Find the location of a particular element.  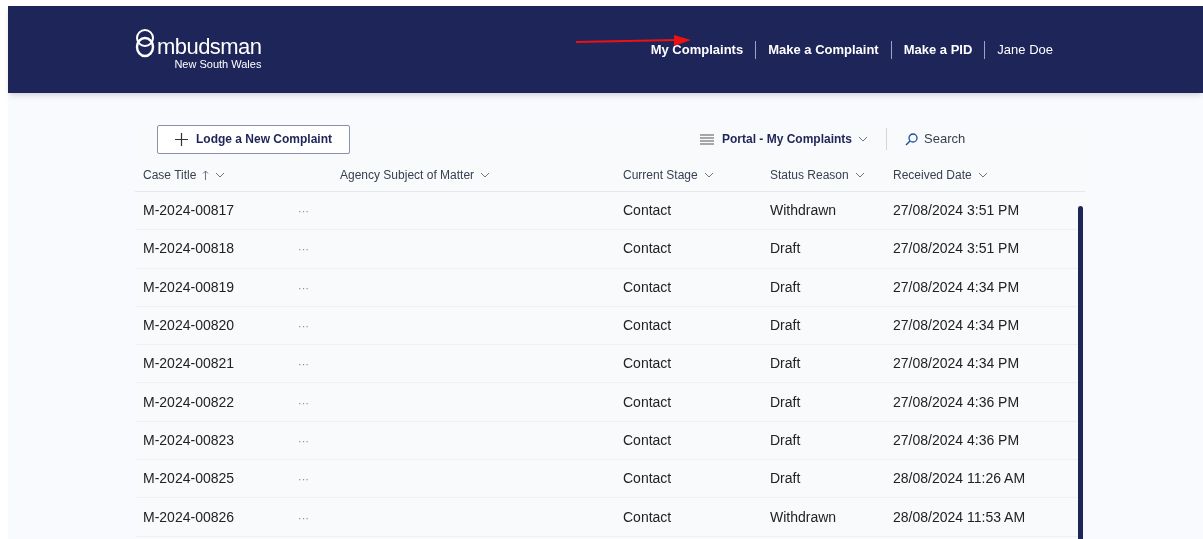

case-title-cell: M-2024-00817 is located at coordinates (189, 210).